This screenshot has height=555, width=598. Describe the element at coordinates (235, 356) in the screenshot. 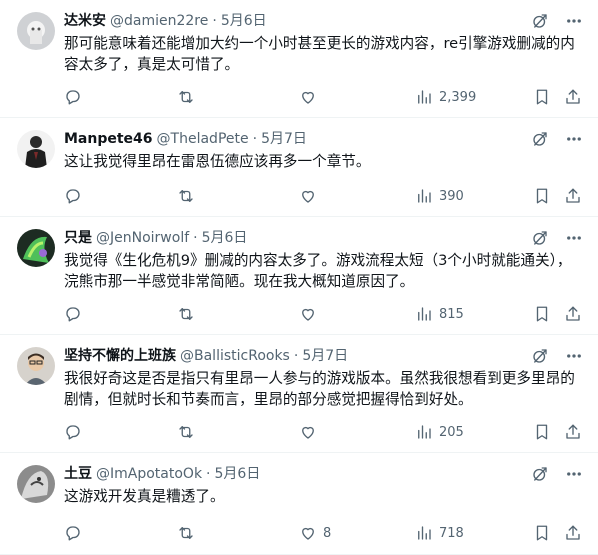

I see `user-handle: @BallisticRooks` at that location.